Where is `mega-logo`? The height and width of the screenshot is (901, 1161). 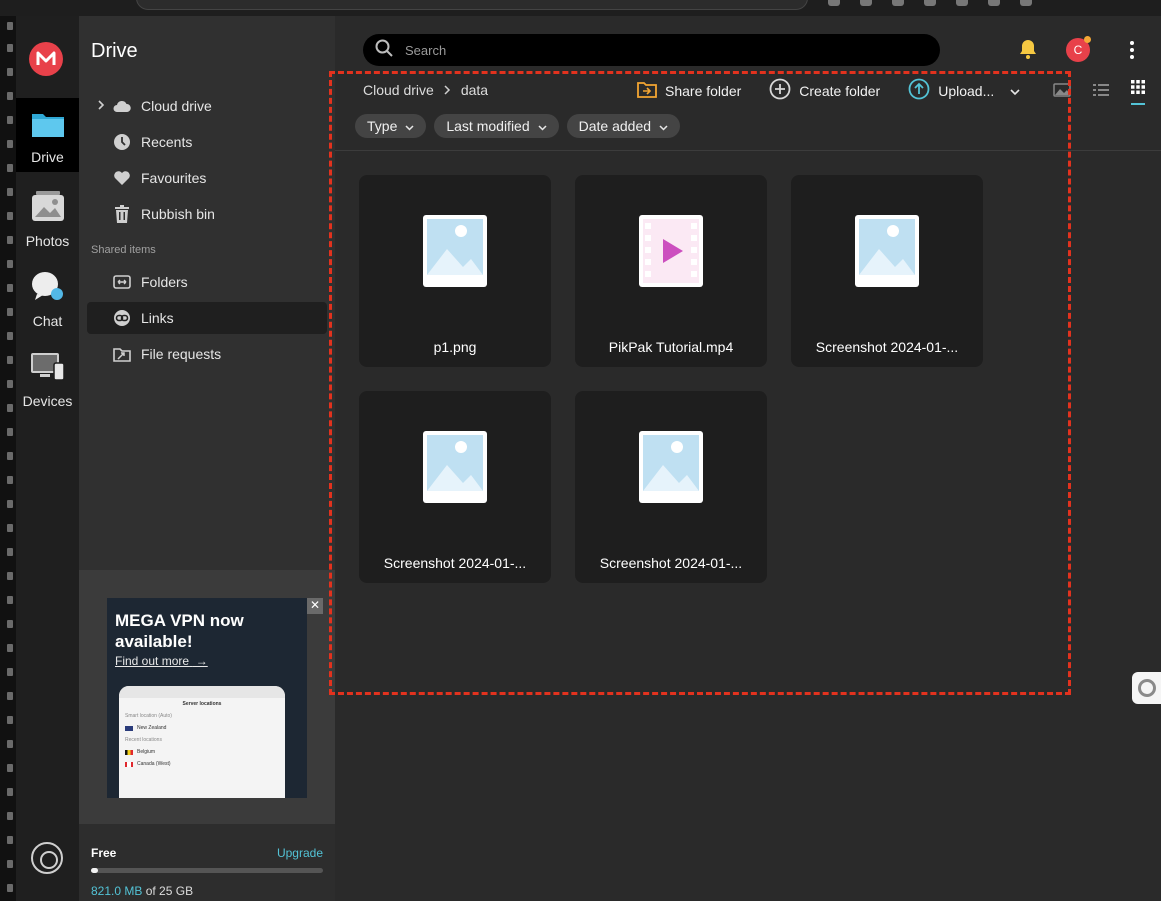 mega-logo is located at coordinates (46, 59).